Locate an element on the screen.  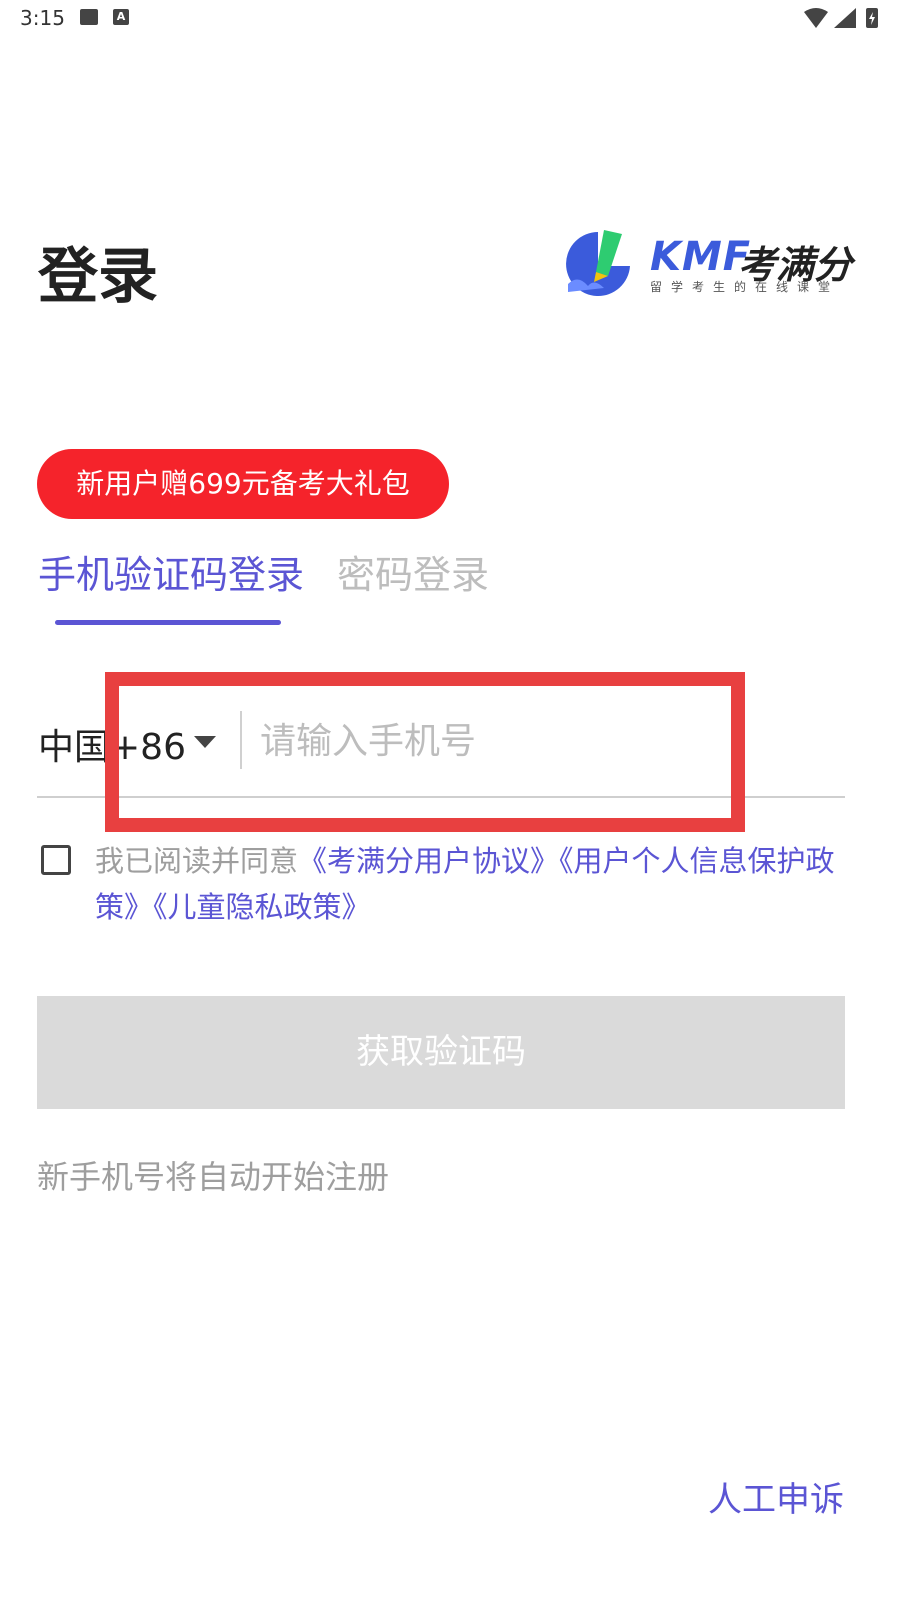
get-code-button: 获取验证码 is located at coordinates (441, 1052).